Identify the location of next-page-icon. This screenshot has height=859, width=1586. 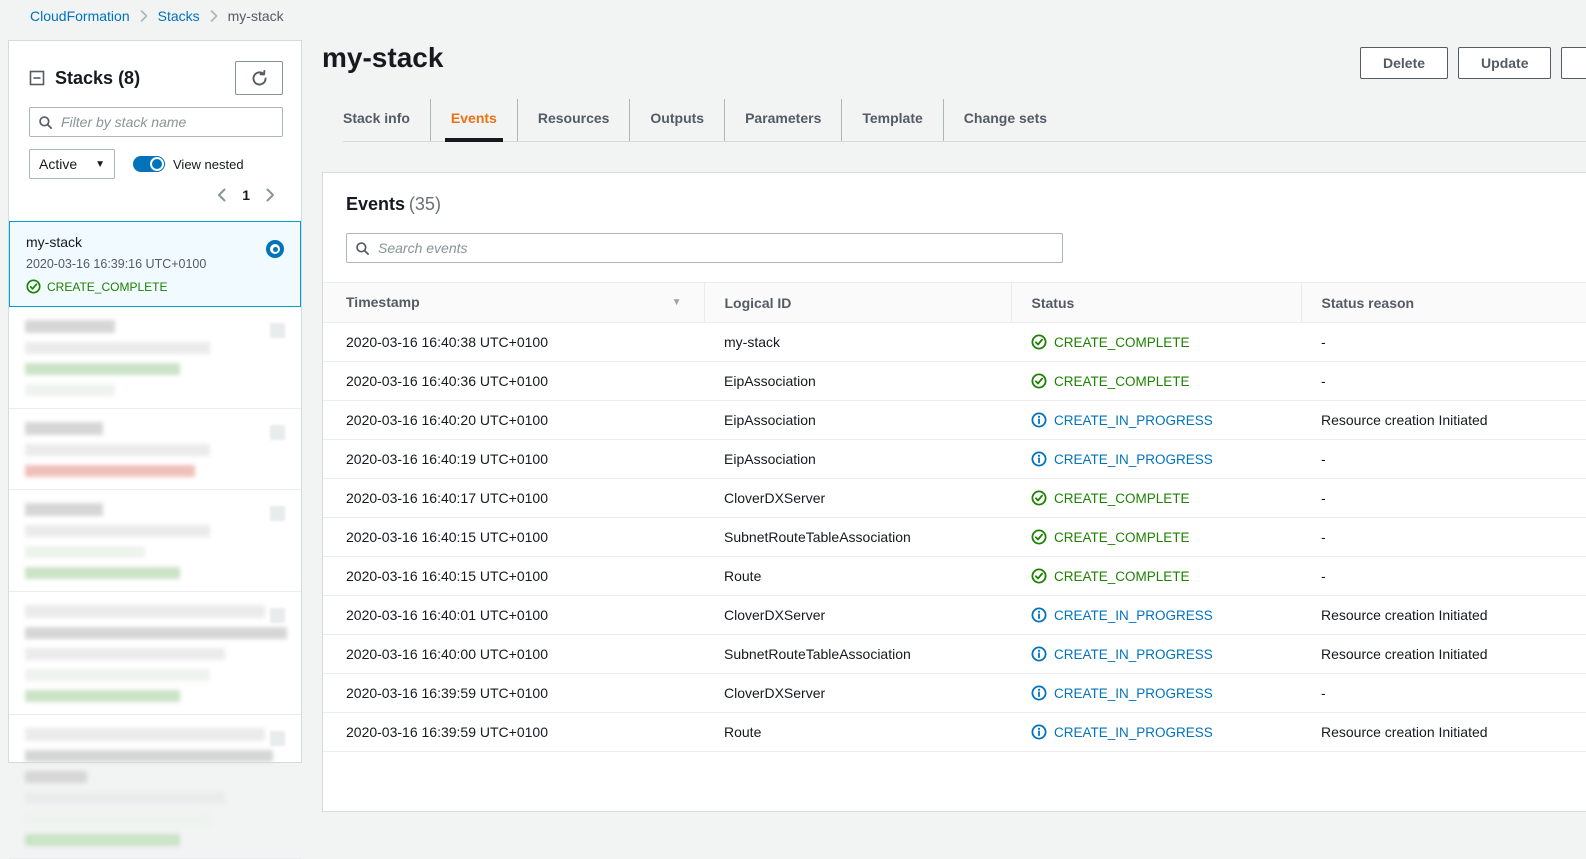
(270, 195).